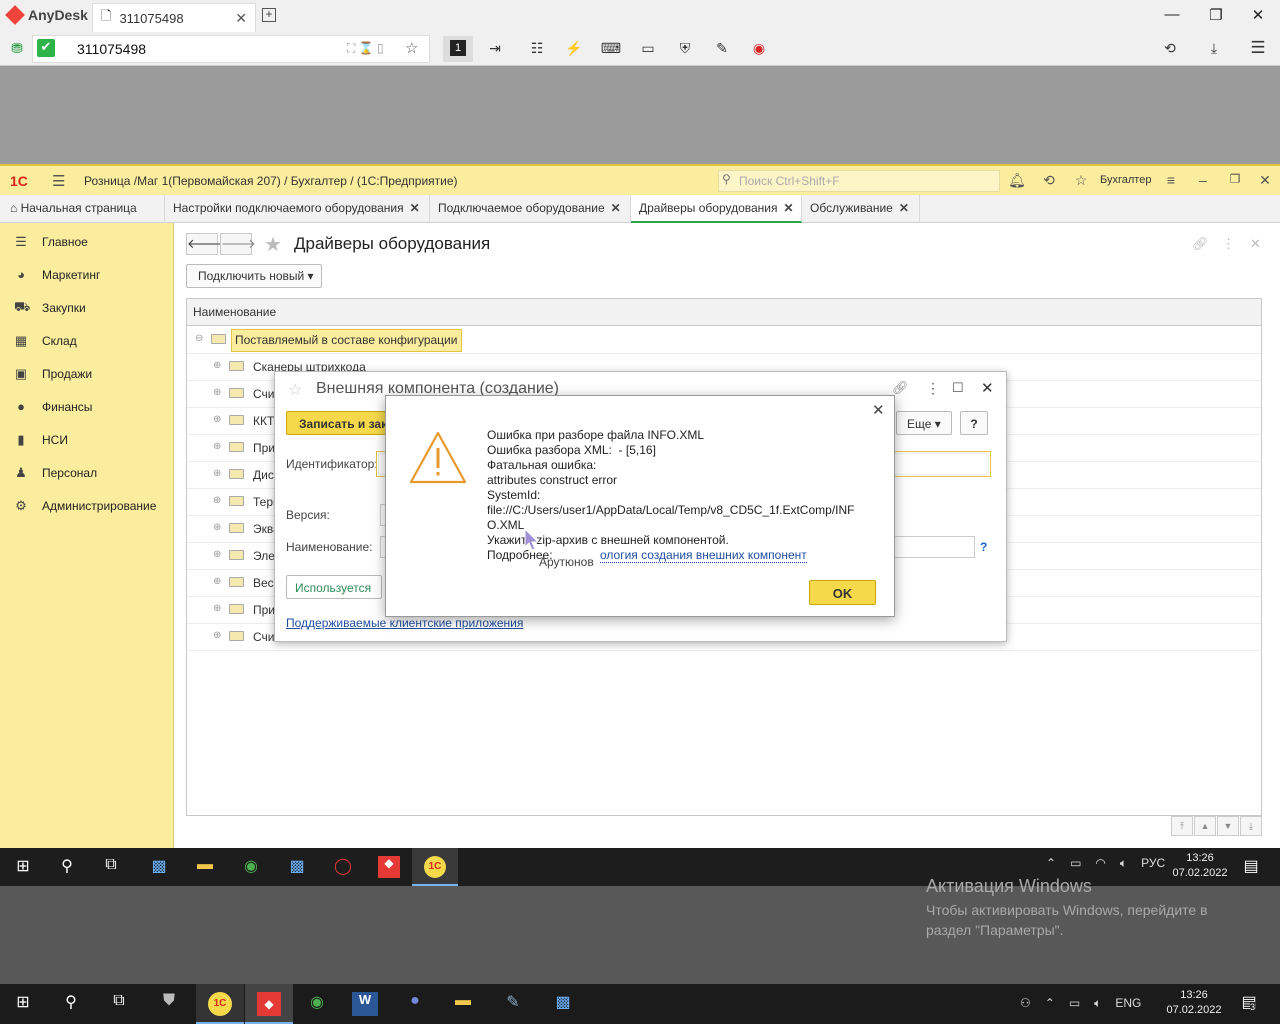 The width and height of the screenshot is (1280, 1024). What do you see at coordinates (987, 388) in the screenshot?
I see `close-dialog-icon: ✕` at bounding box center [987, 388].